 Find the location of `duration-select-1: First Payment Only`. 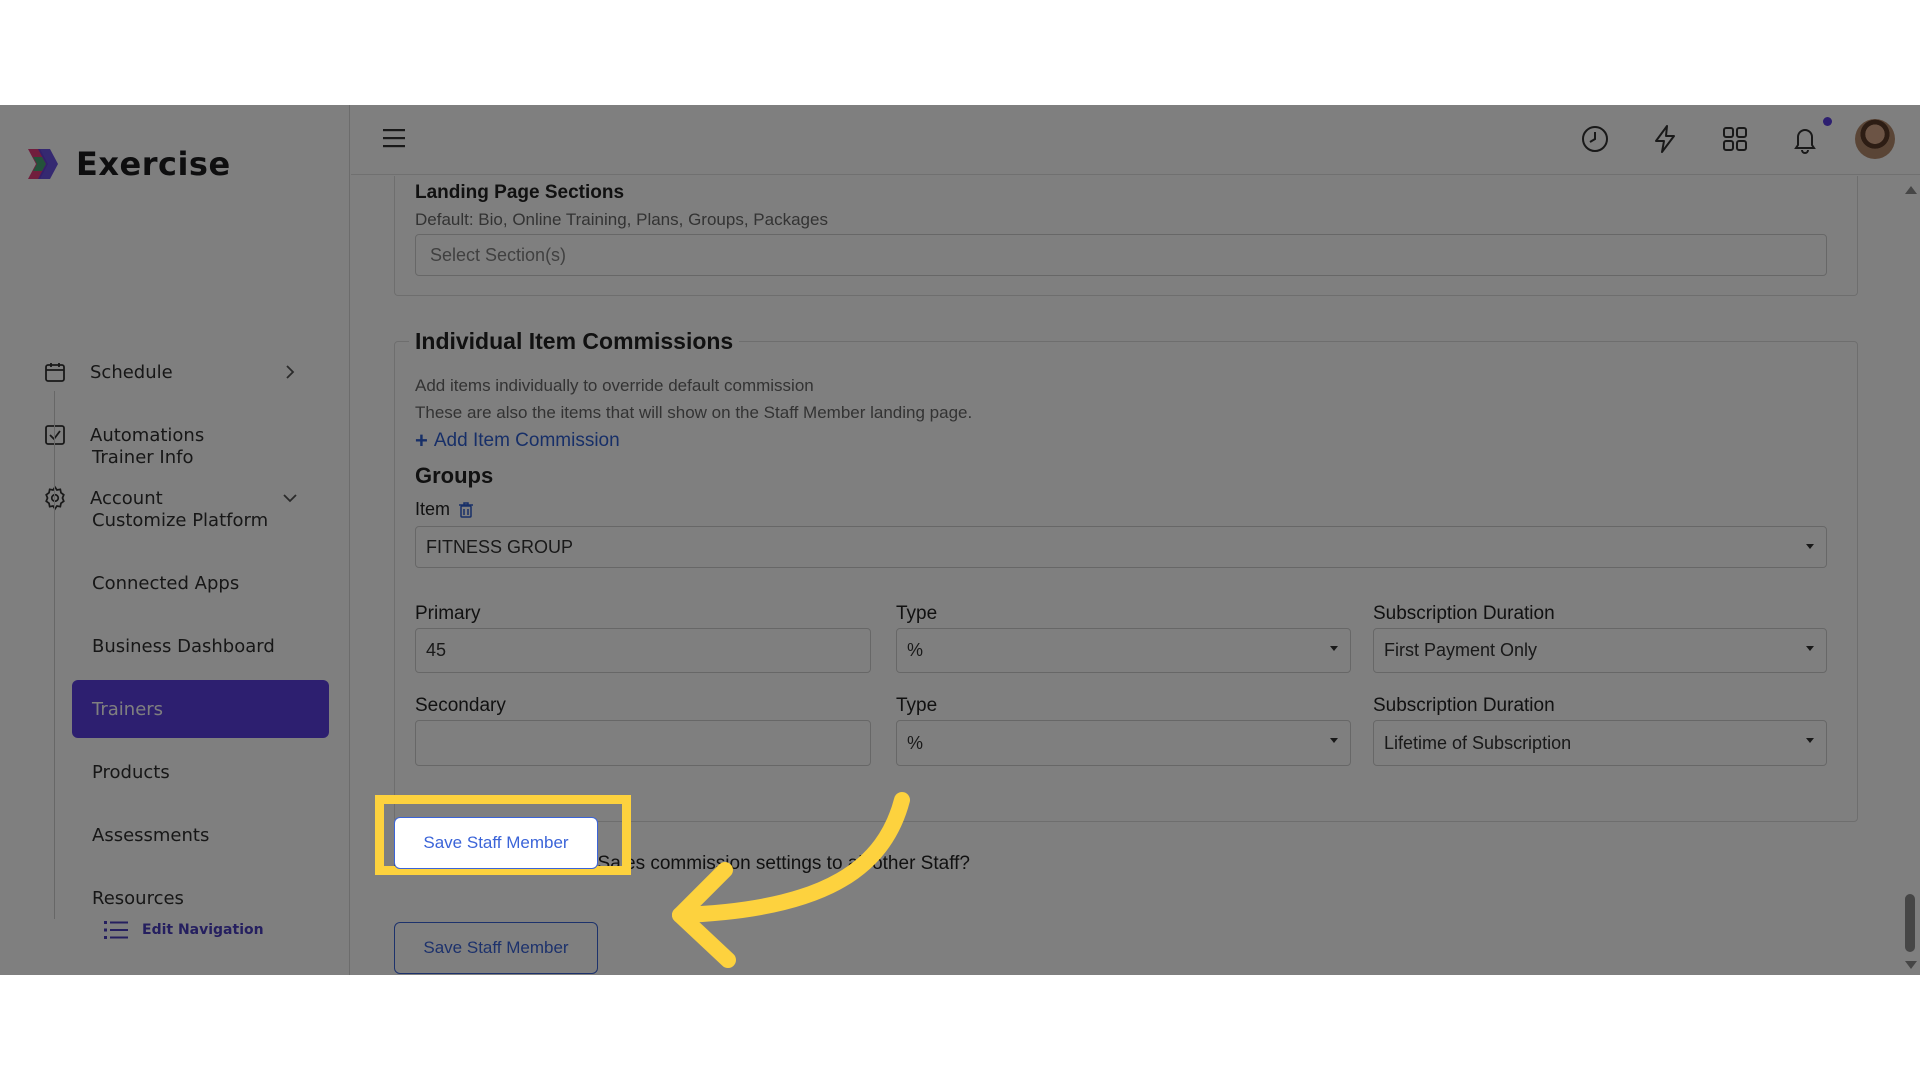

duration-select-1: First Payment Only is located at coordinates (1600, 650).